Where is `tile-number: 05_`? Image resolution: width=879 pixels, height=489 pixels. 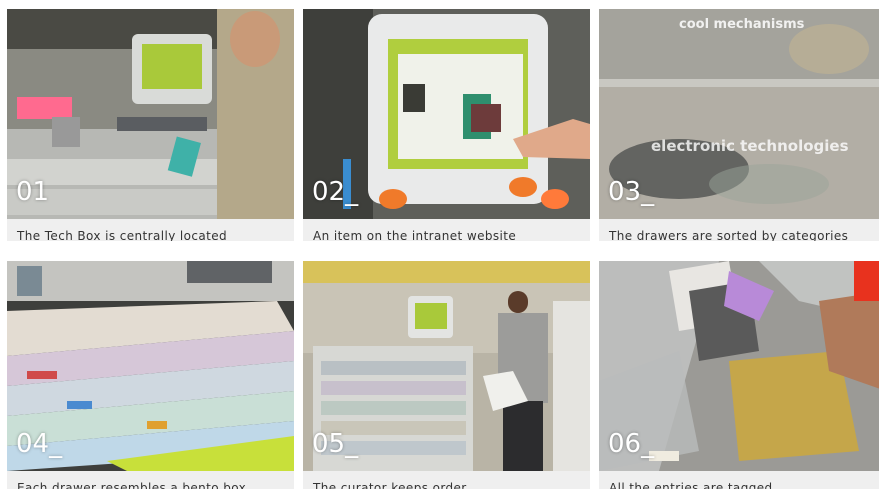
tile-number: 05_ is located at coordinates (335, 444).